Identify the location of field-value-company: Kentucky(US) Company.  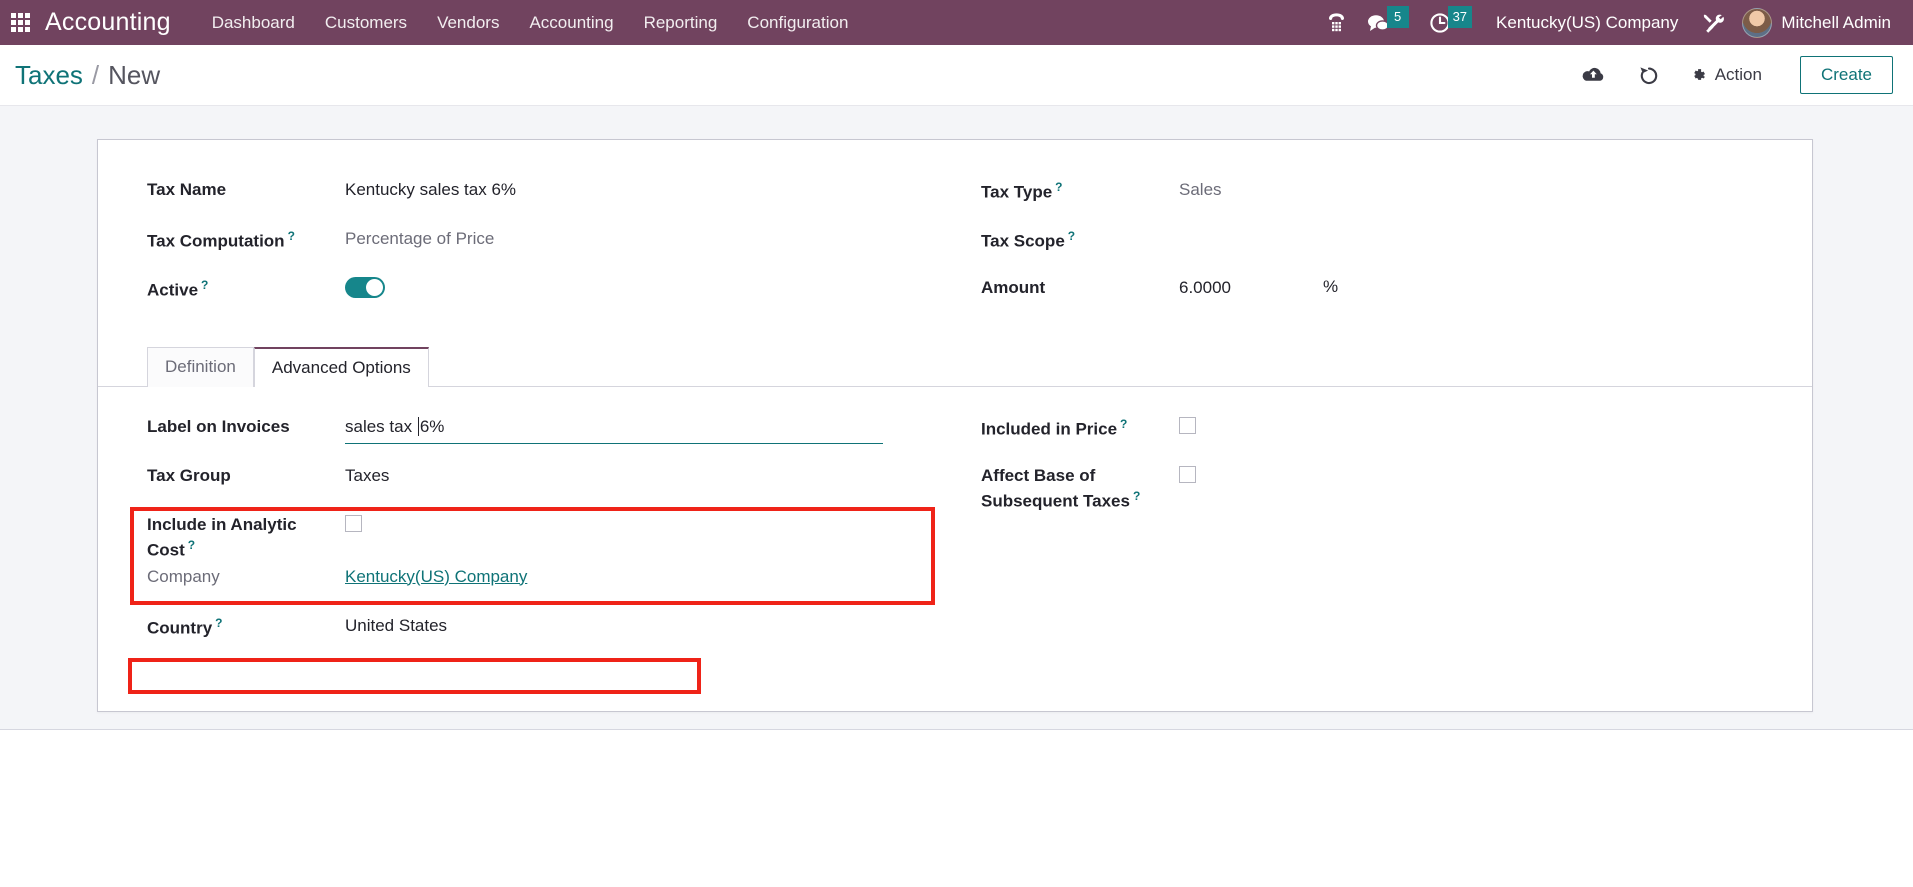
(436, 576).